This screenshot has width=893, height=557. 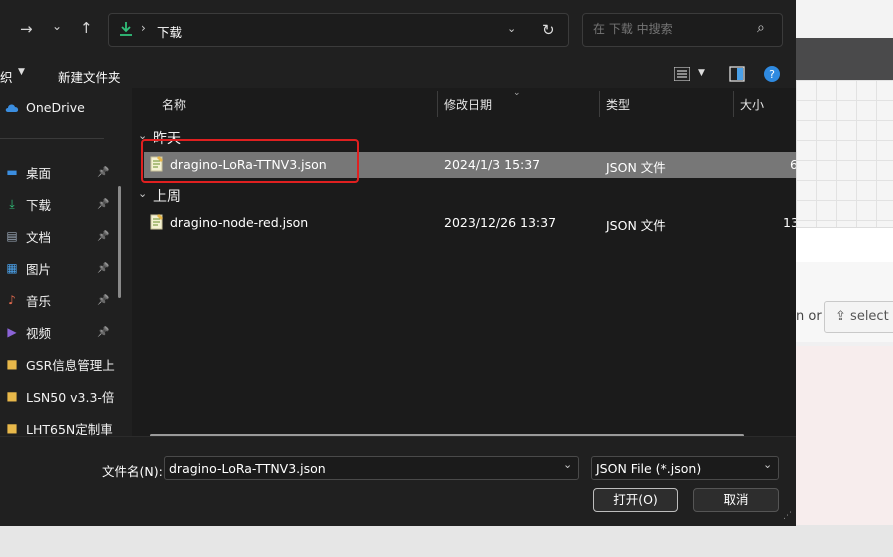 What do you see at coordinates (567, 464) in the screenshot?
I see `filename-dropdown-chevron-icon: ⌄` at bounding box center [567, 464].